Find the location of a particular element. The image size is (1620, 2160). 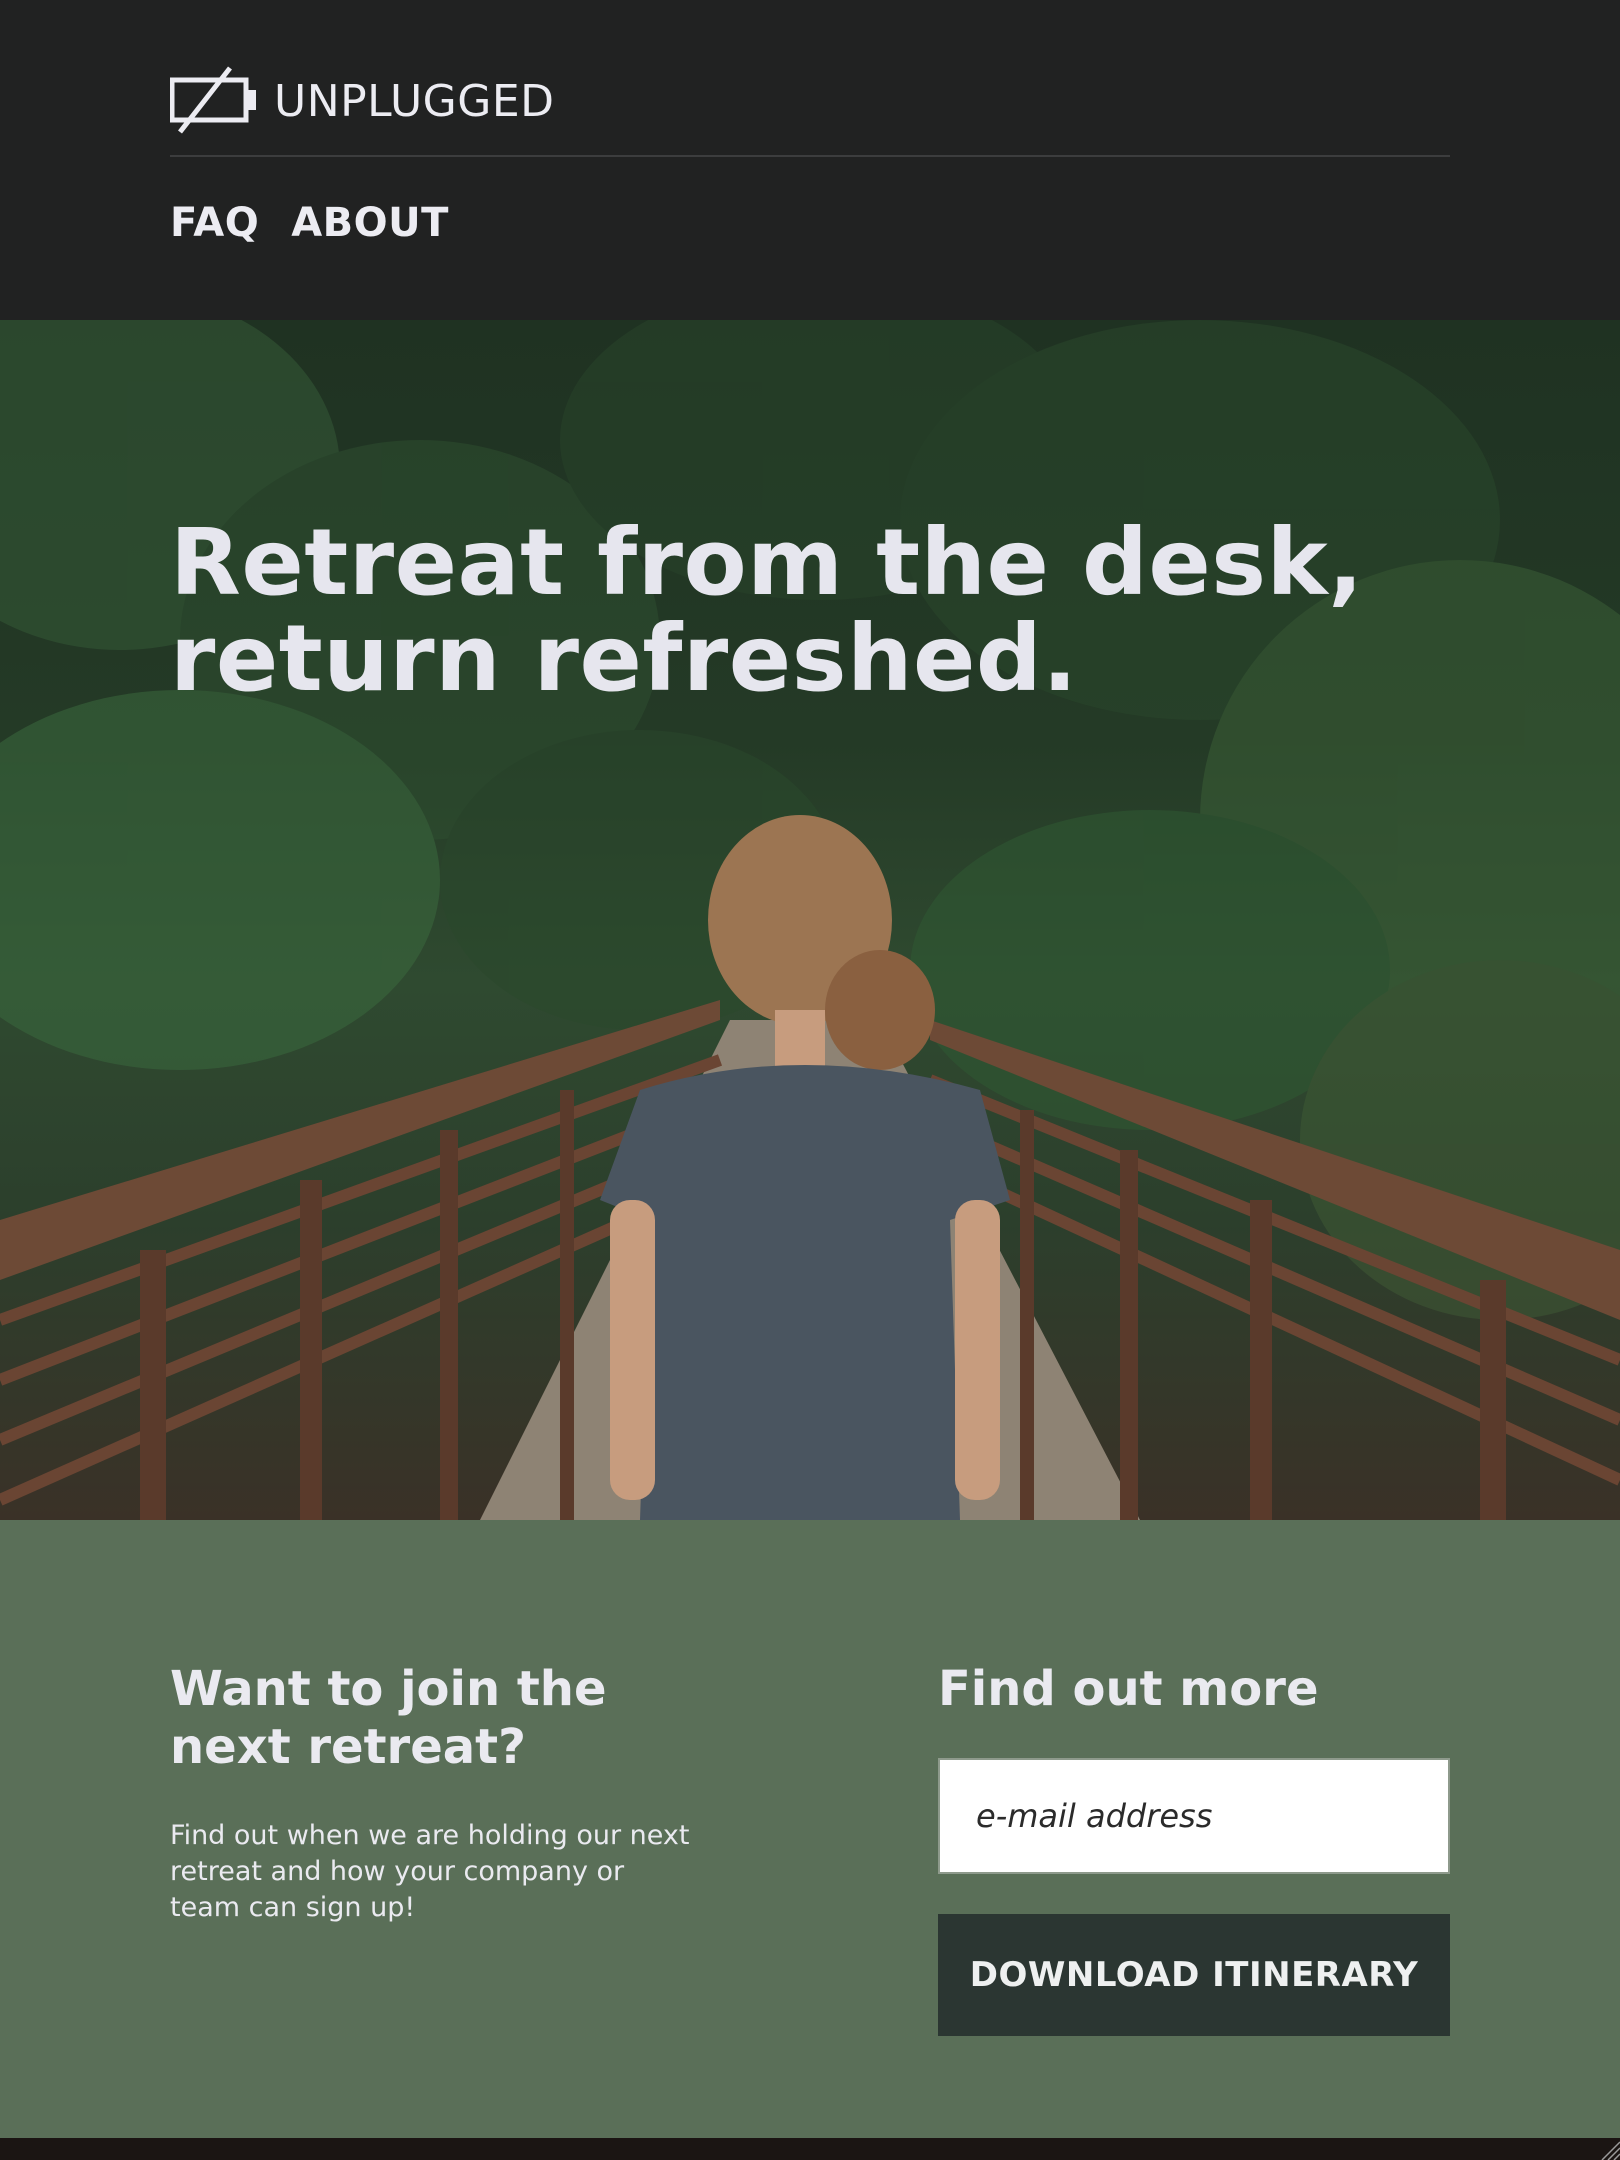

signup-heading: Want to join the next retreat? is located at coordinates (388, 1718).